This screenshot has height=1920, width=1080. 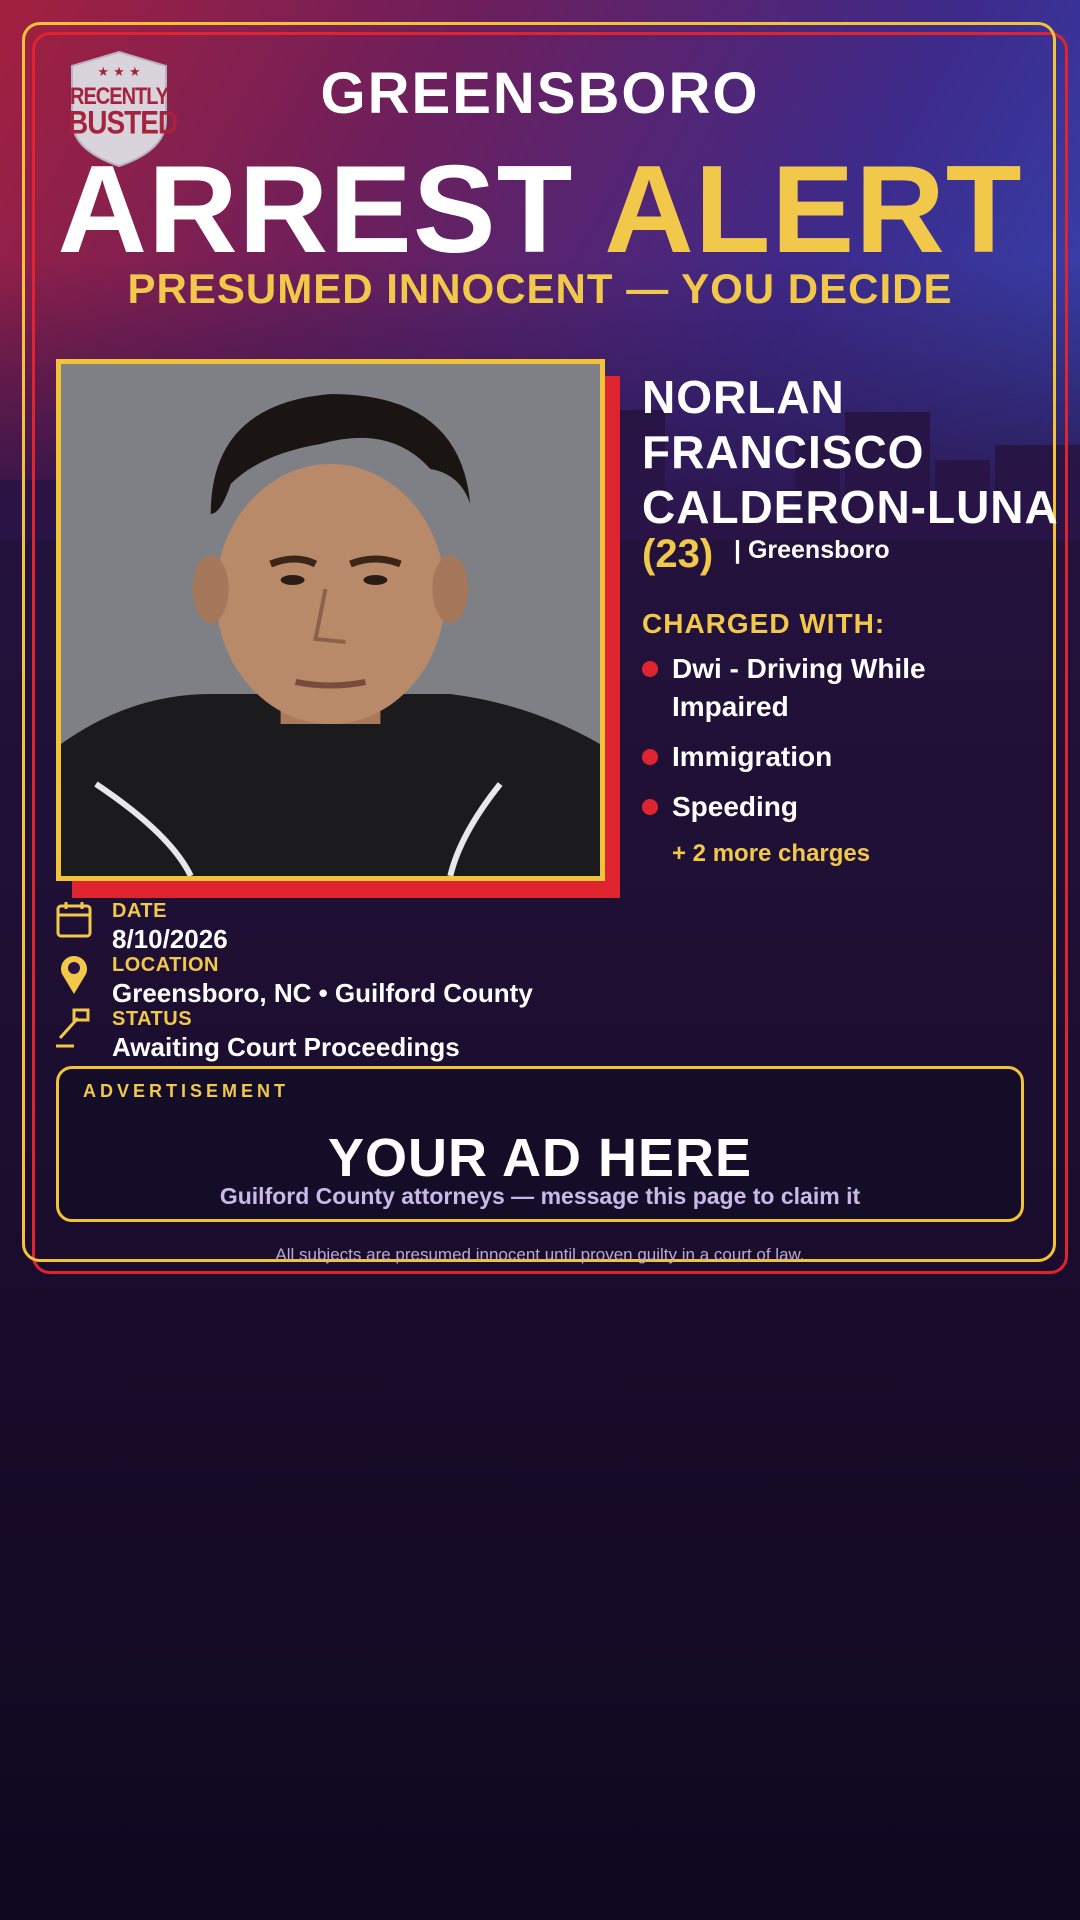 I want to click on subject-last-name: CALDERON-LUNA, so click(x=850, y=507).